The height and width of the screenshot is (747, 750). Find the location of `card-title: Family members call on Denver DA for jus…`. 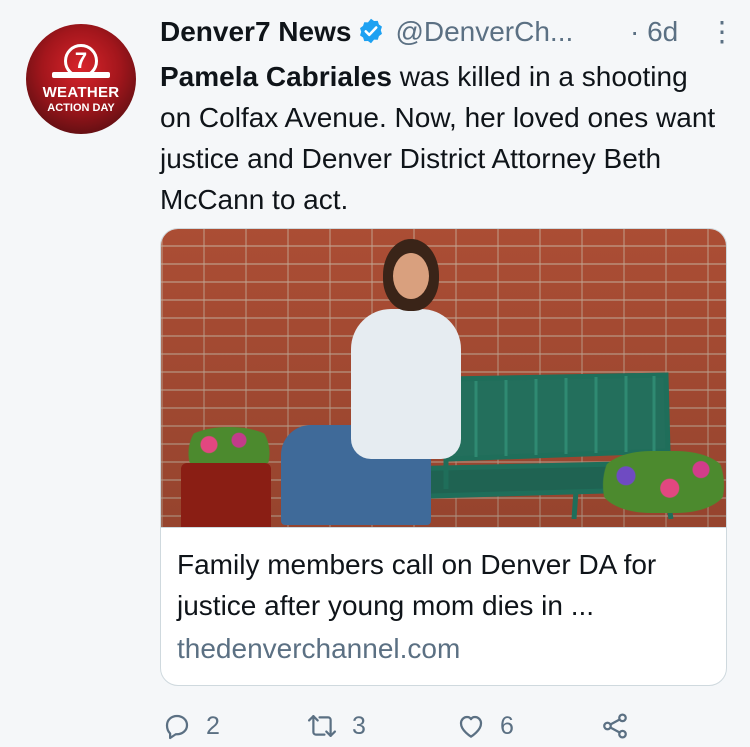

card-title: Family members call on Denver DA for jus… is located at coordinates (417, 585).